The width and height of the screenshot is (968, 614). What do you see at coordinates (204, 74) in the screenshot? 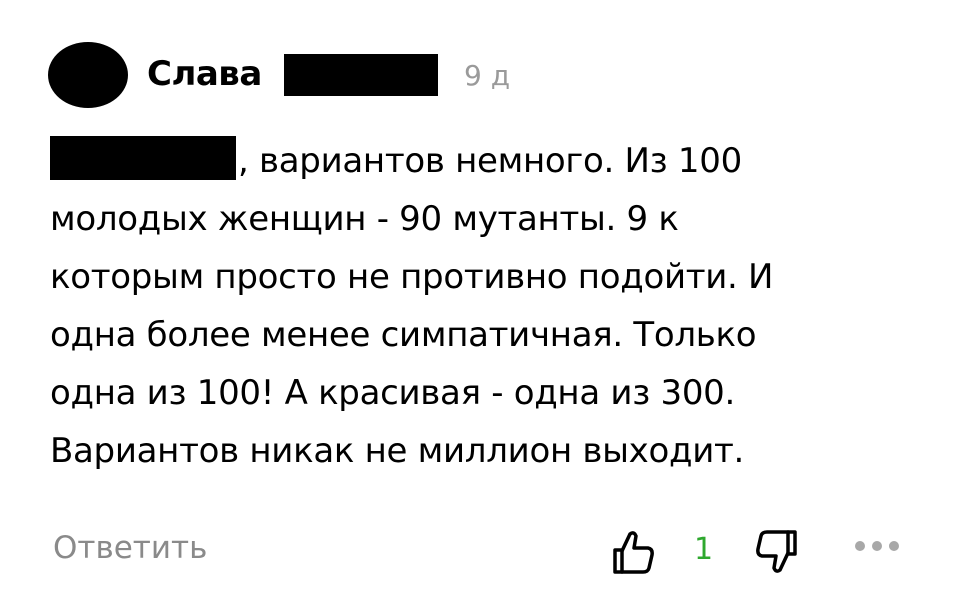
I see `author-name: Слава` at bounding box center [204, 74].